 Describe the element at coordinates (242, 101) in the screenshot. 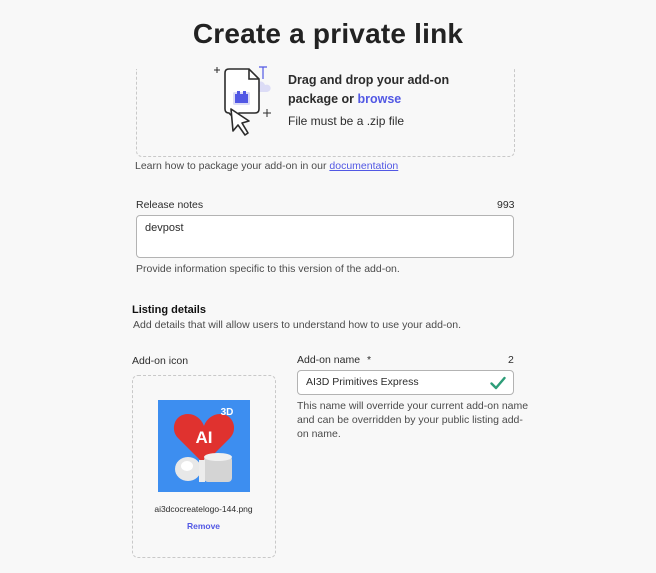

I see `upload-file-icon` at that location.